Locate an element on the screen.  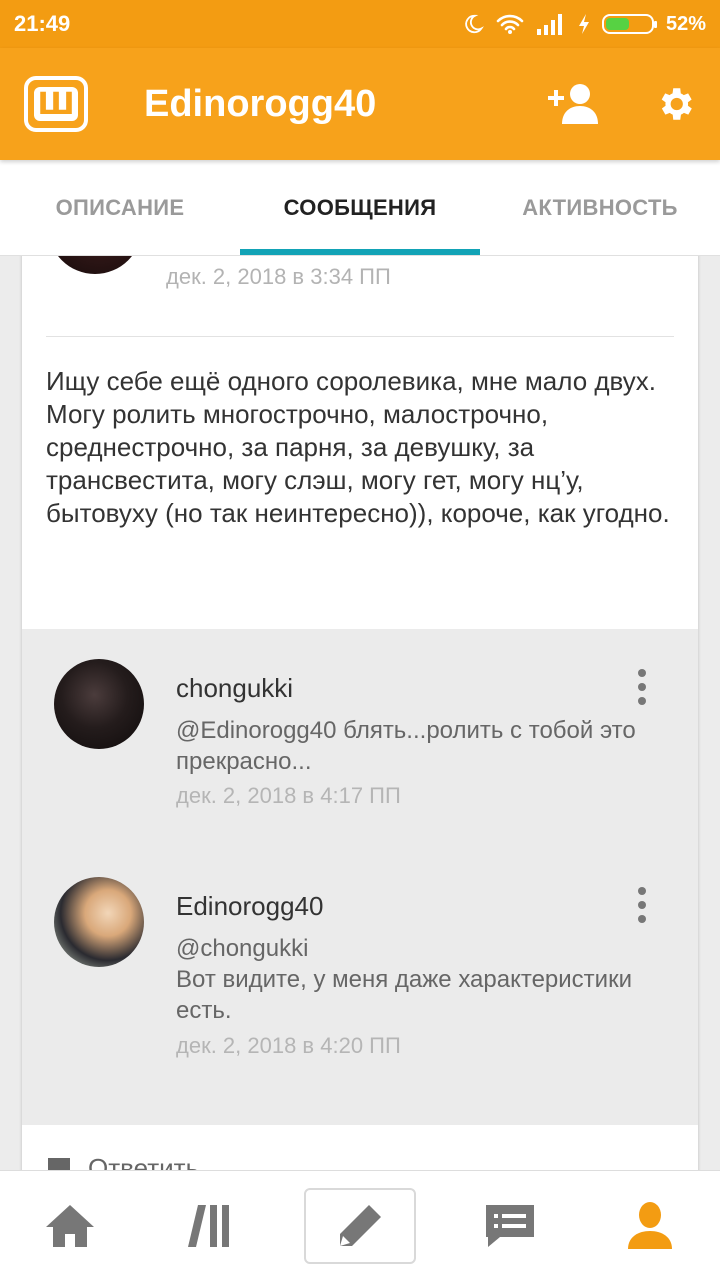
profile-tabs: ОПИСАНИЕ СООБЩЕНИЯ АКТИВНОСТЬ is located at coordinates (360, 208).